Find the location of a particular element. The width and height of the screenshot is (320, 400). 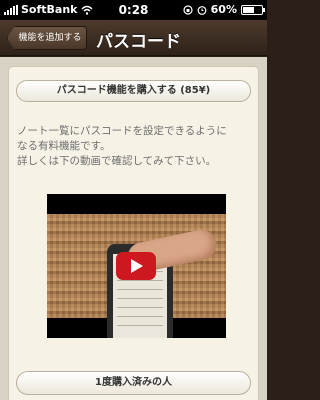

description-line: なる有料機能です。 is located at coordinates (64, 146).